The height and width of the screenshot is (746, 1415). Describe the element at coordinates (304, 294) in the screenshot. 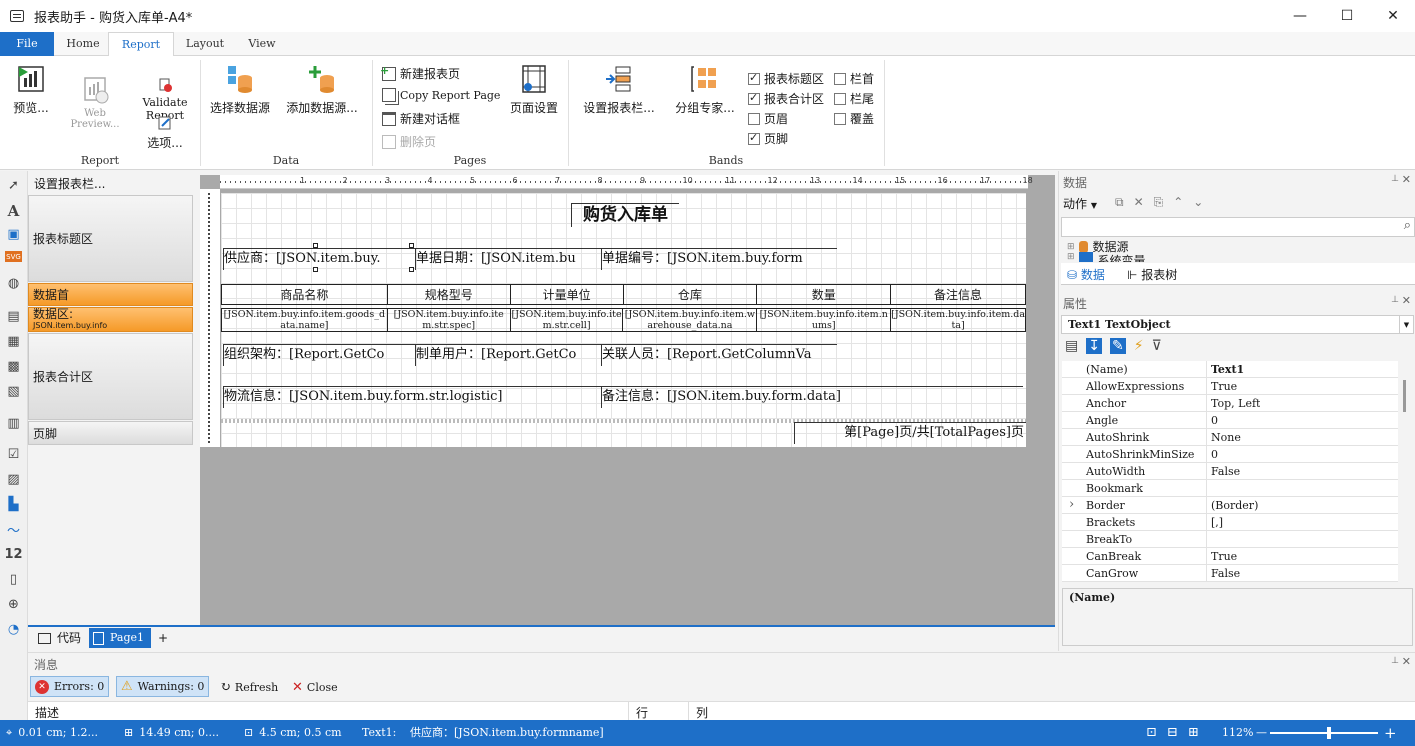

I see `column-header: 商品名称` at that location.